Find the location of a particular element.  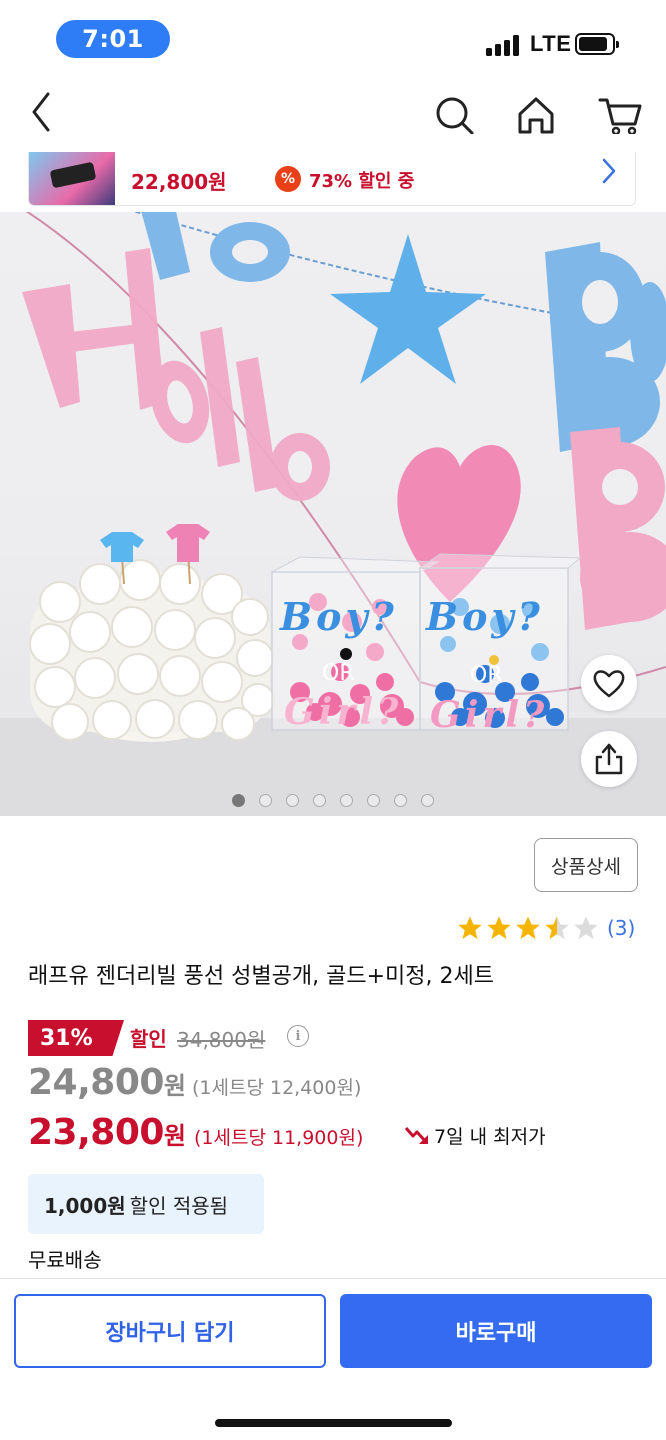

discount-label: 할인 is located at coordinates (148, 1039).